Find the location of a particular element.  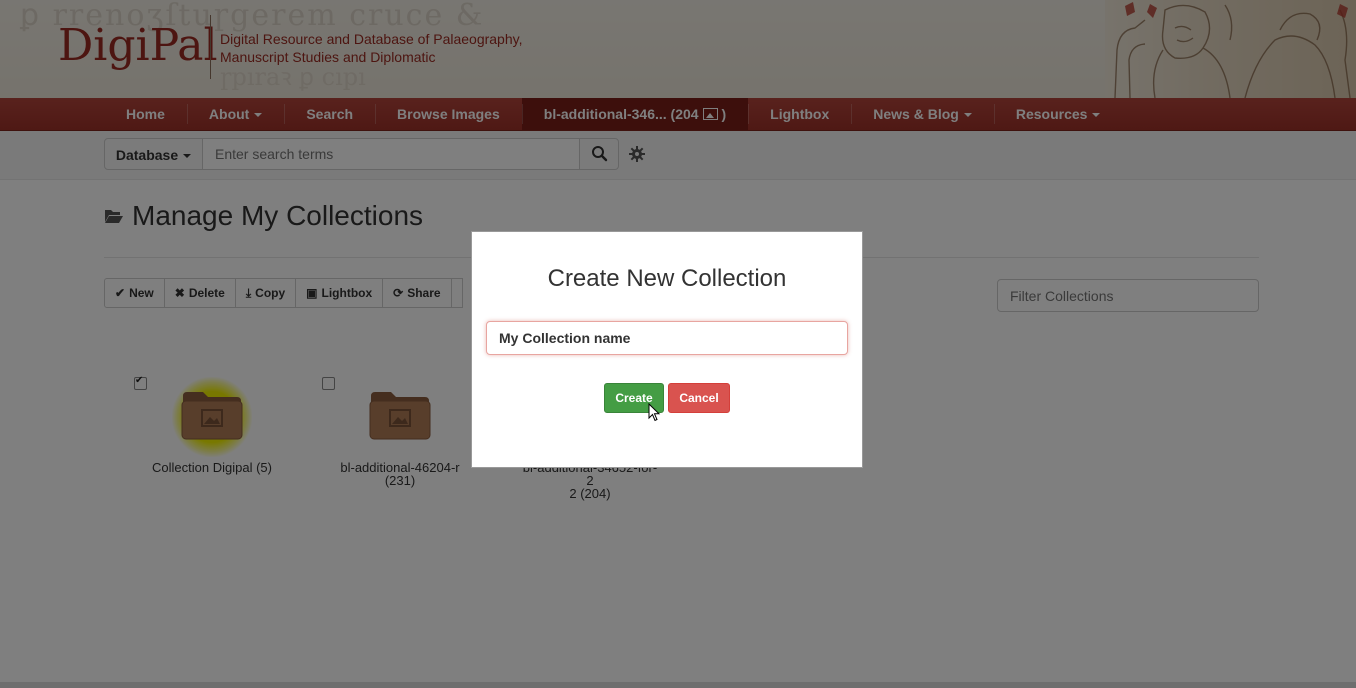

dialog-title: Create New Collection is located at coordinates (667, 278).